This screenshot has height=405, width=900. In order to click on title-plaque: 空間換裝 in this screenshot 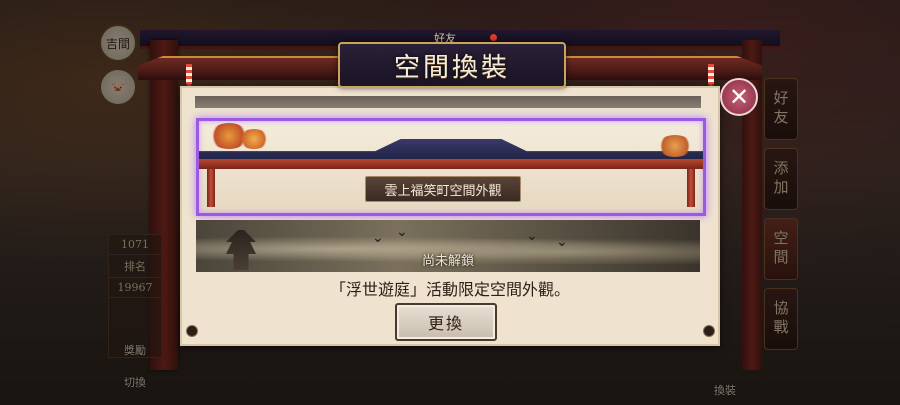, I will do `click(452, 65)`.